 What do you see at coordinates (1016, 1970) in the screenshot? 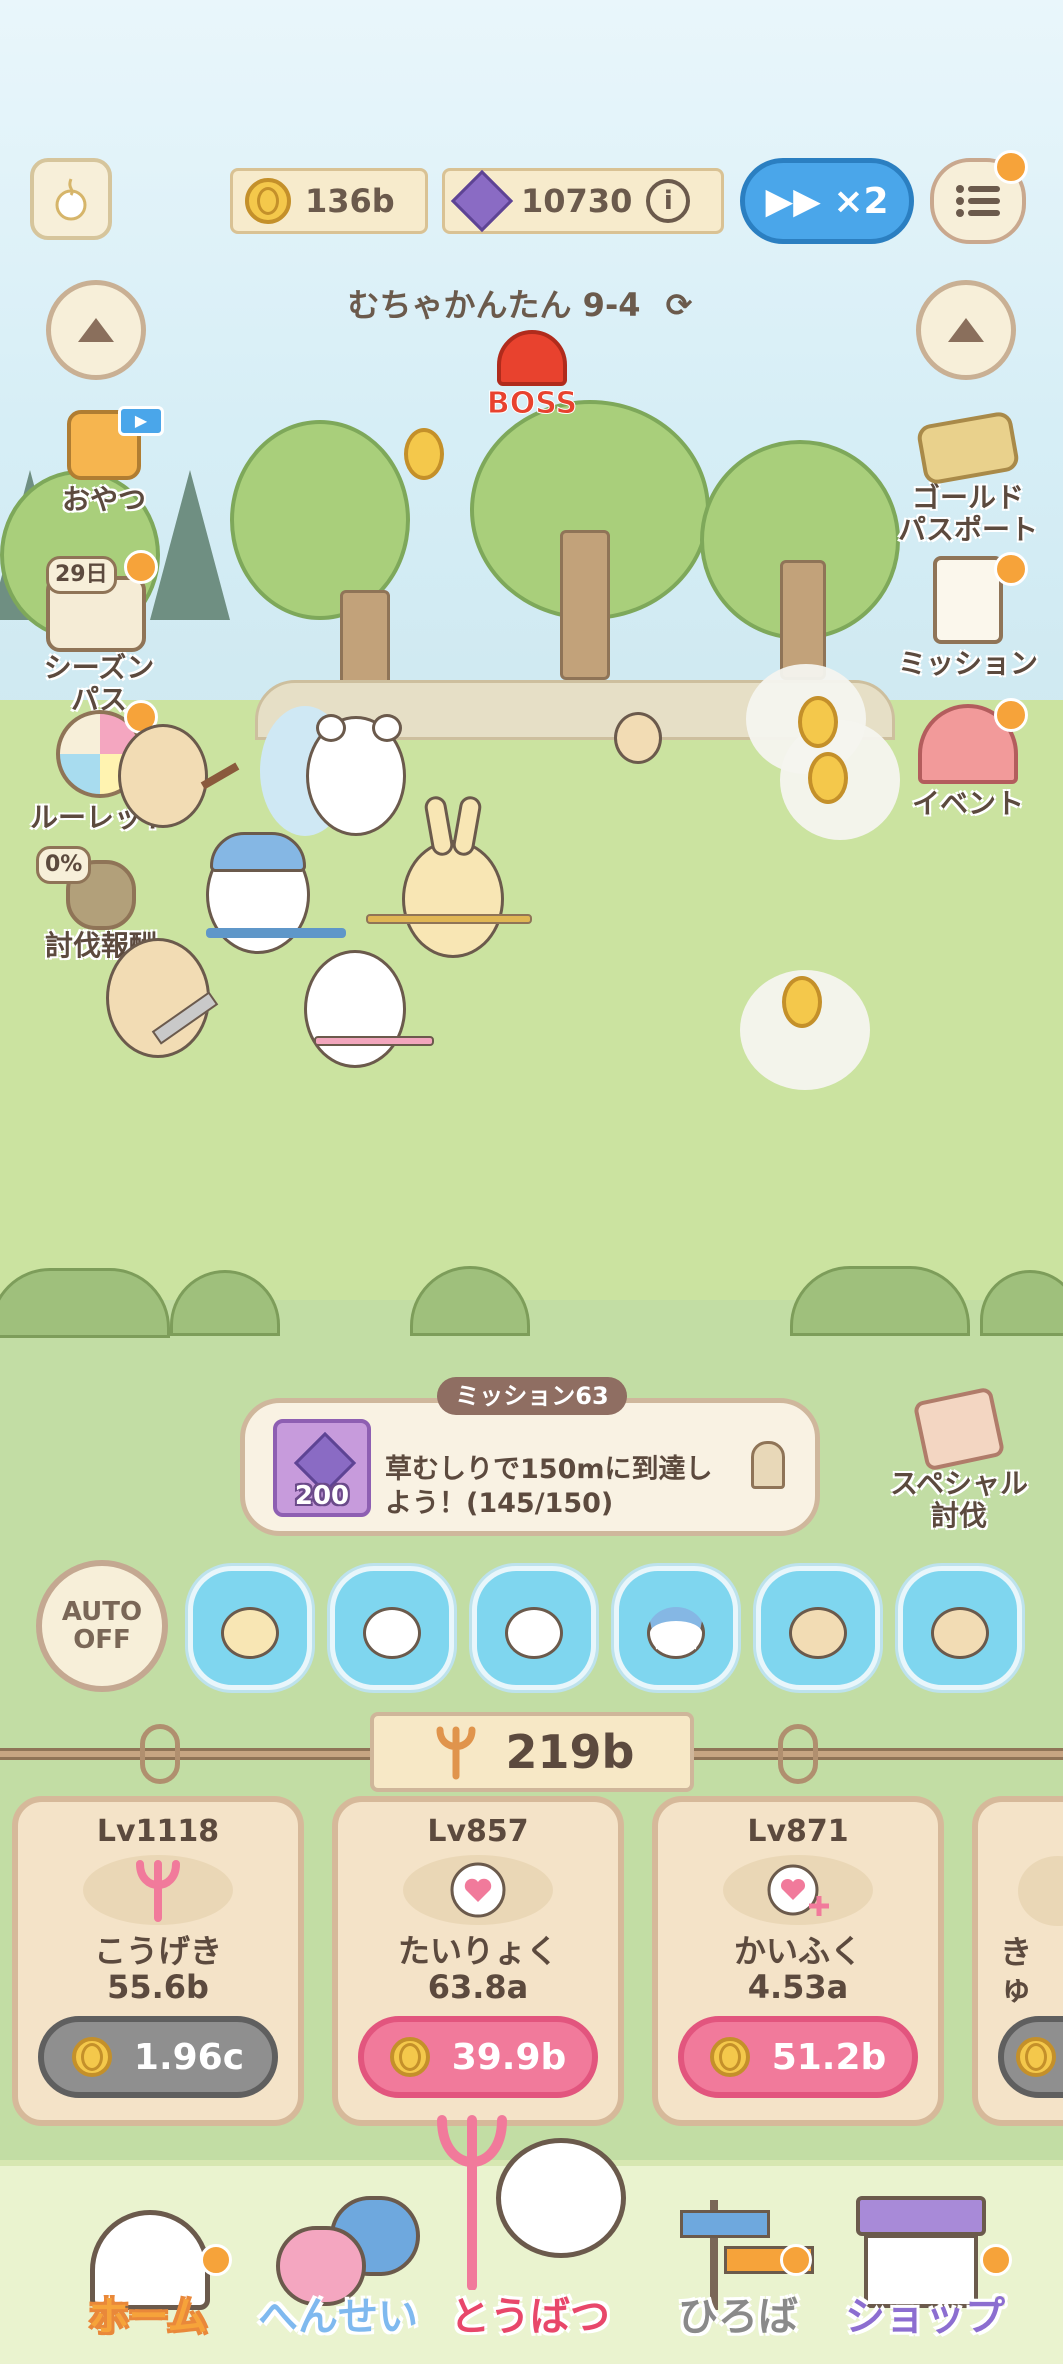
I see `upgrade-name: きゅ` at bounding box center [1016, 1970].